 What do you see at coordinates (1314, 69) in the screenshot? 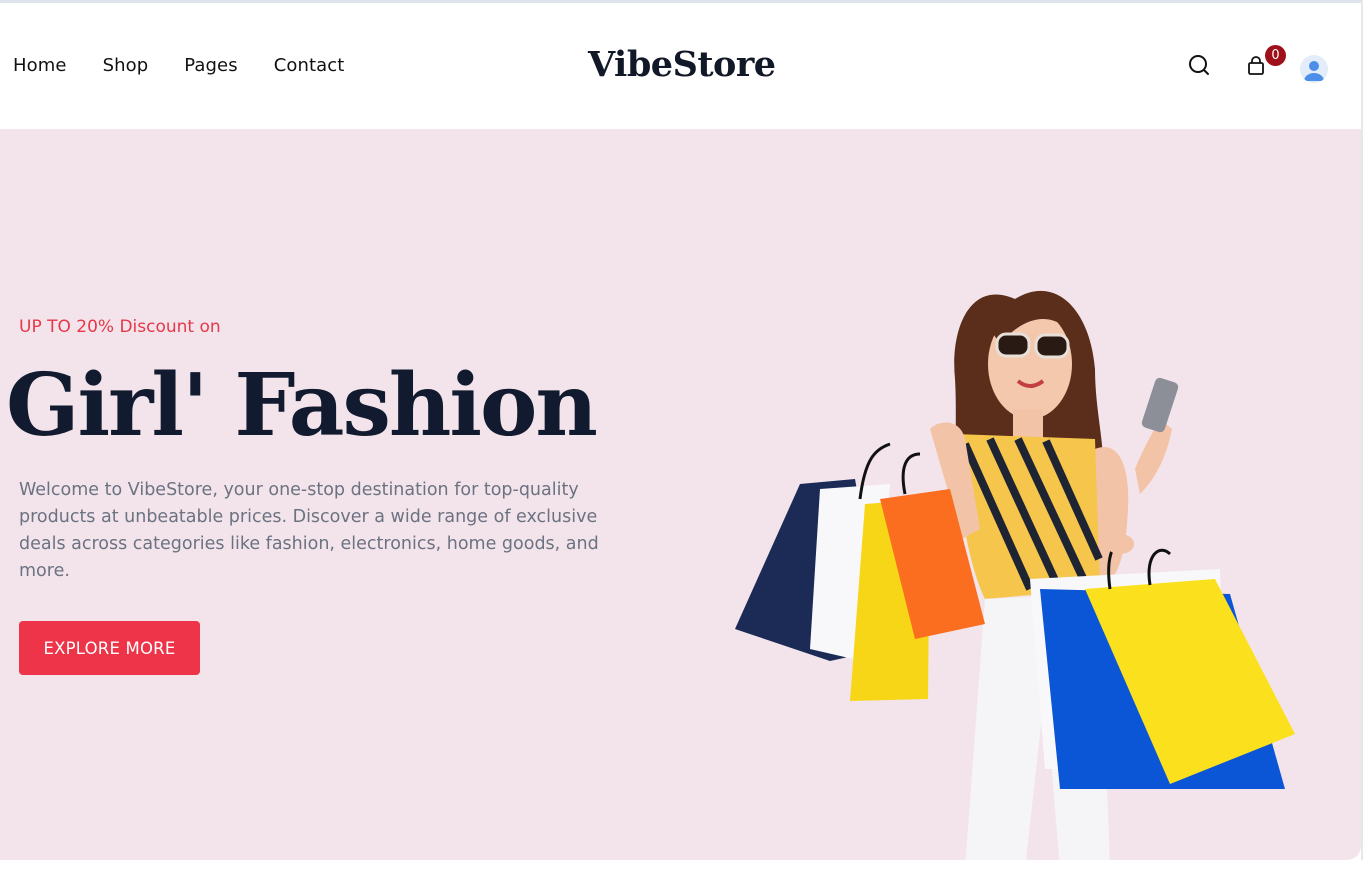
I see `user-avatar-icon` at bounding box center [1314, 69].